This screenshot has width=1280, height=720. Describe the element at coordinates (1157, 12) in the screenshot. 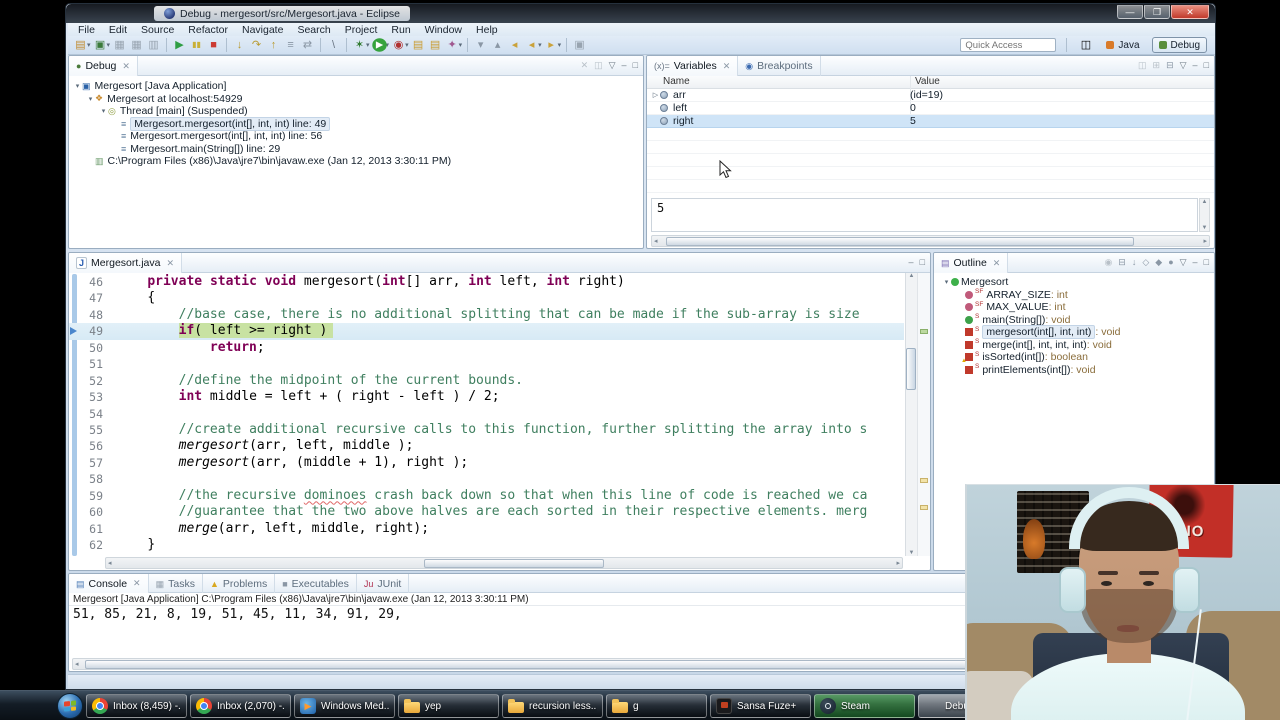

I see `maximize-window-button: ❐` at that location.